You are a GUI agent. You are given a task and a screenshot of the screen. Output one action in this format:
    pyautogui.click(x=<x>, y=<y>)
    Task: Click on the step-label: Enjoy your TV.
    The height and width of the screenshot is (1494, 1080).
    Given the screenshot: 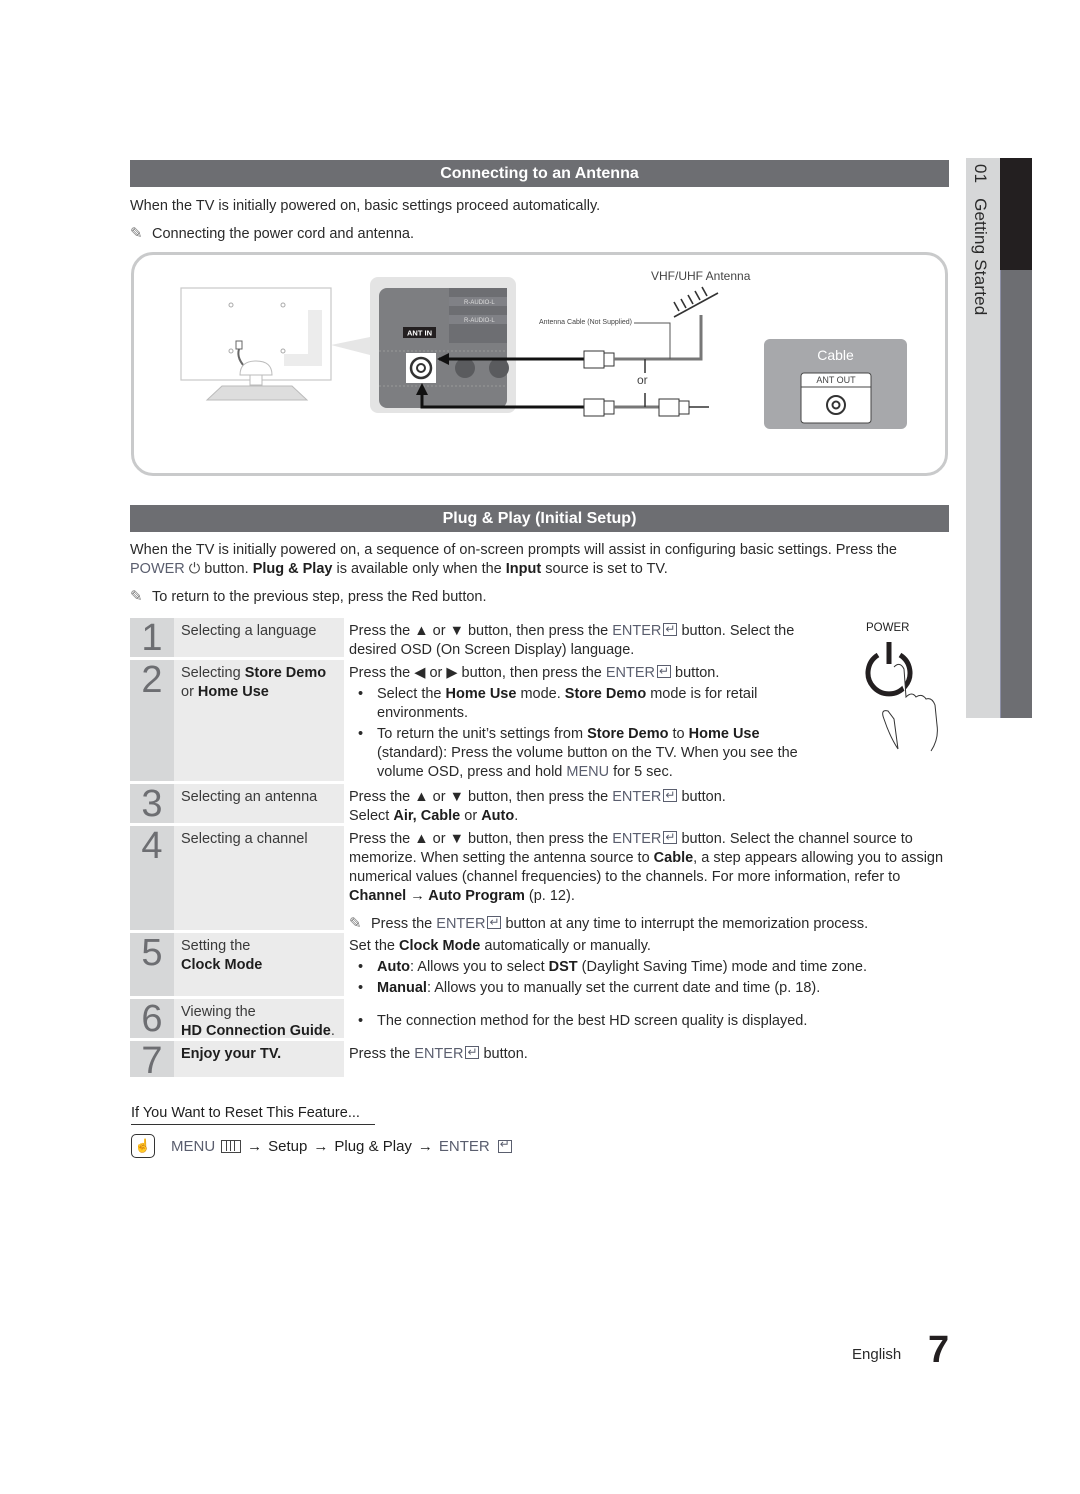 What is the action you would take?
    pyautogui.click(x=259, y=1059)
    